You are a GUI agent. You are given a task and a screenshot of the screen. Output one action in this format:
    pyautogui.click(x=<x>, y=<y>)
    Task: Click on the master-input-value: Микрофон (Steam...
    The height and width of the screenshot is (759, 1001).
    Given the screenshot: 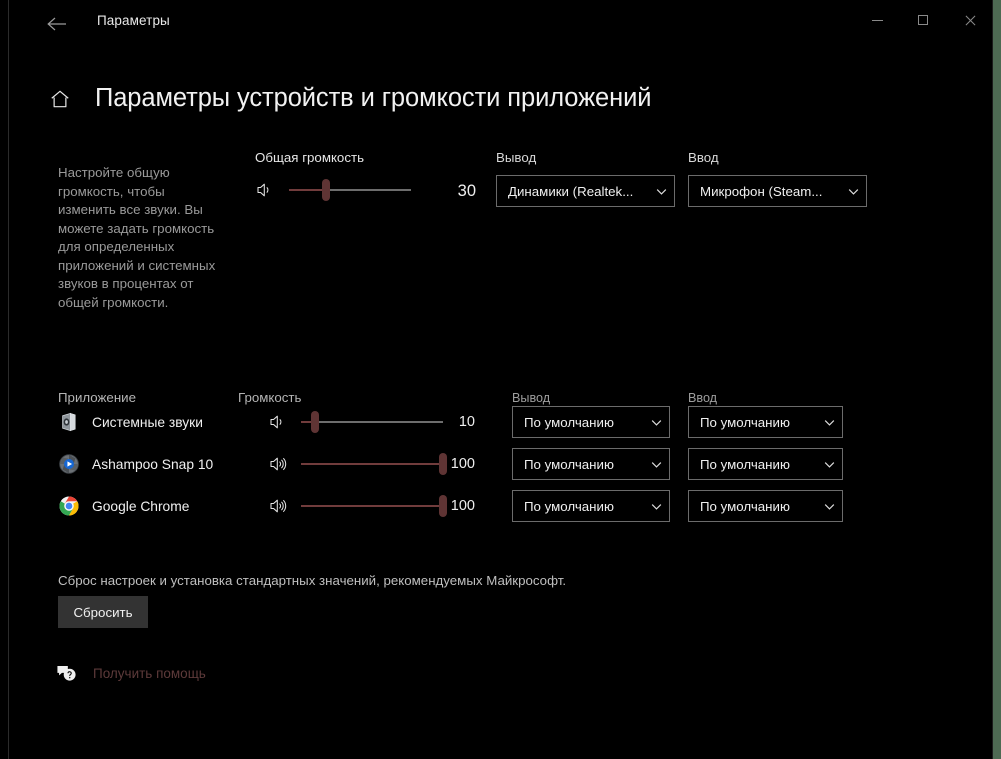 What is the action you would take?
    pyautogui.click(x=761, y=191)
    